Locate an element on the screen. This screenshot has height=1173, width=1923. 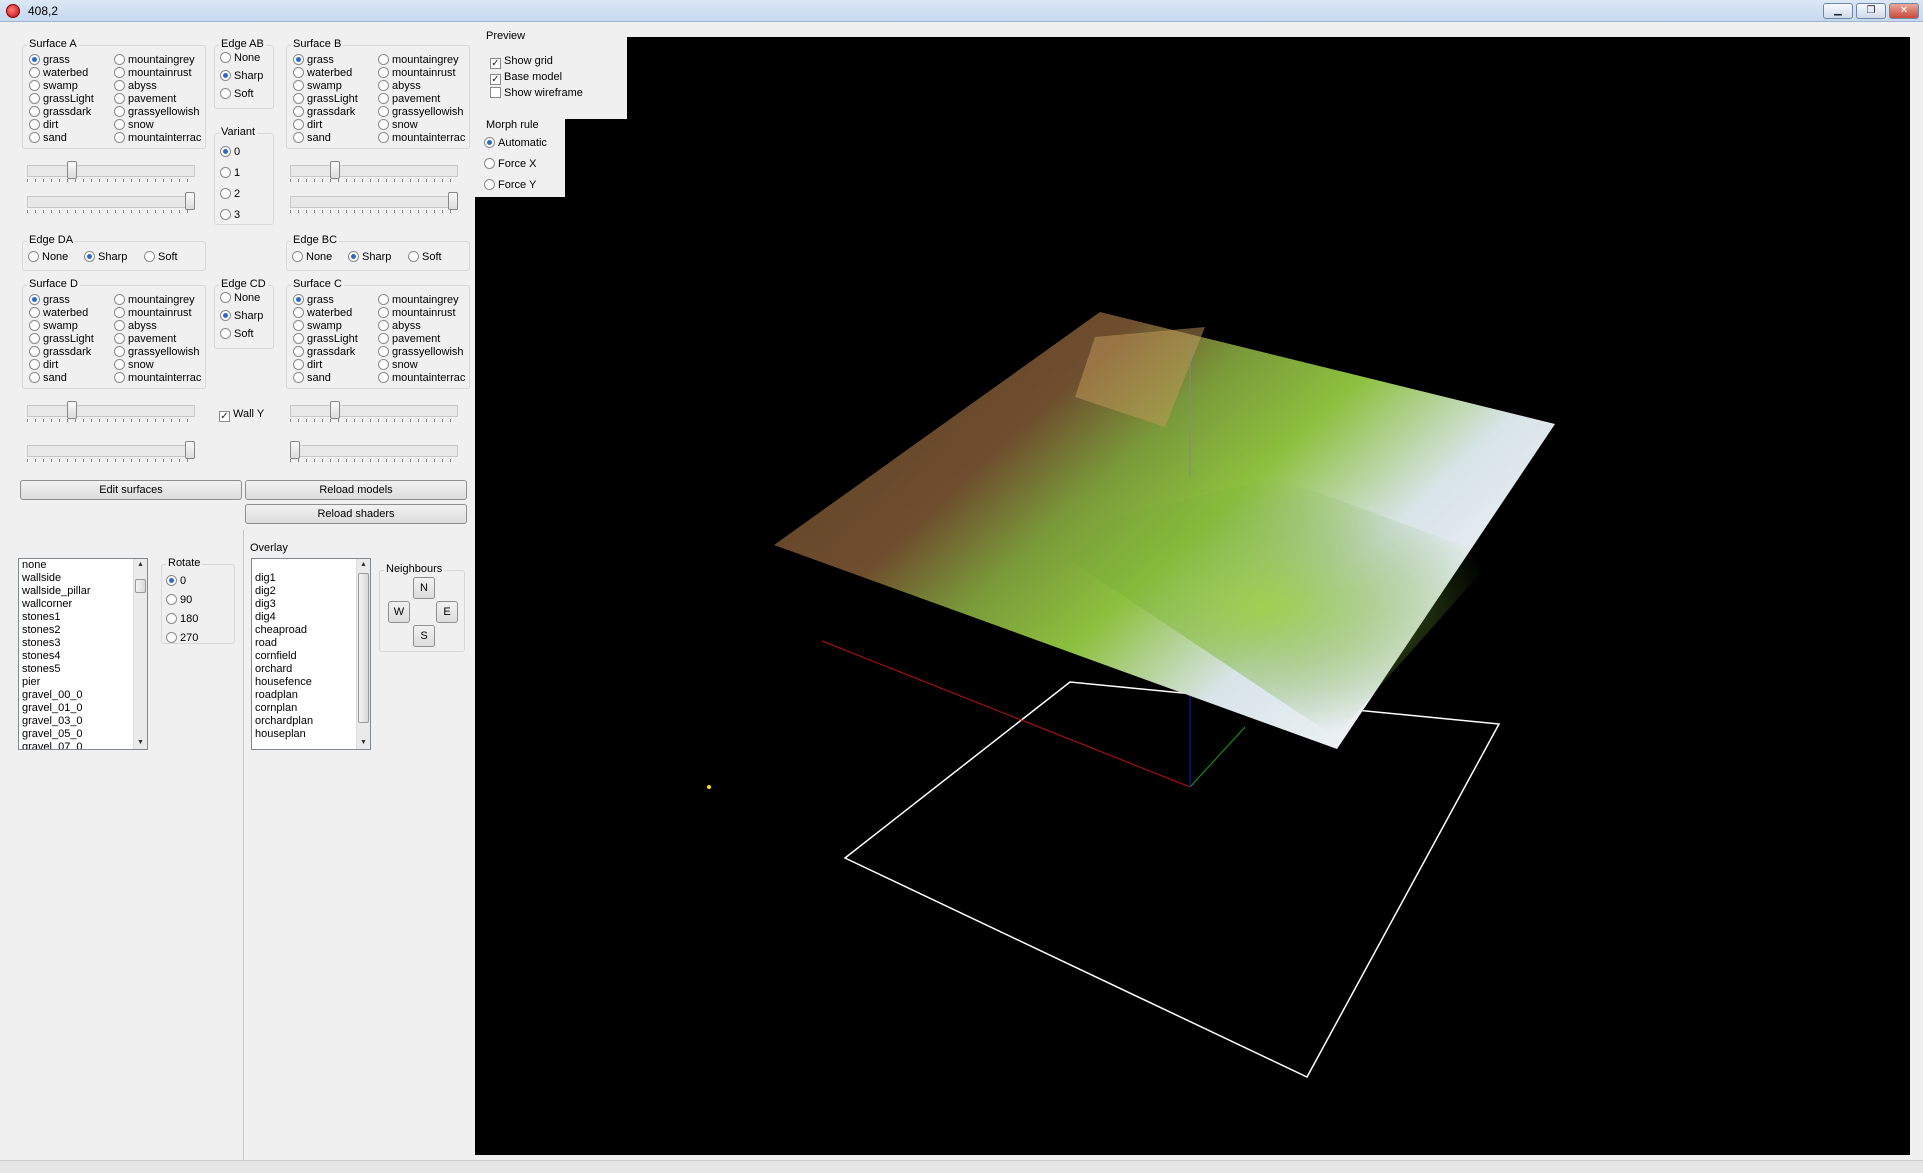
neighbour-west-button: W is located at coordinates (399, 612).